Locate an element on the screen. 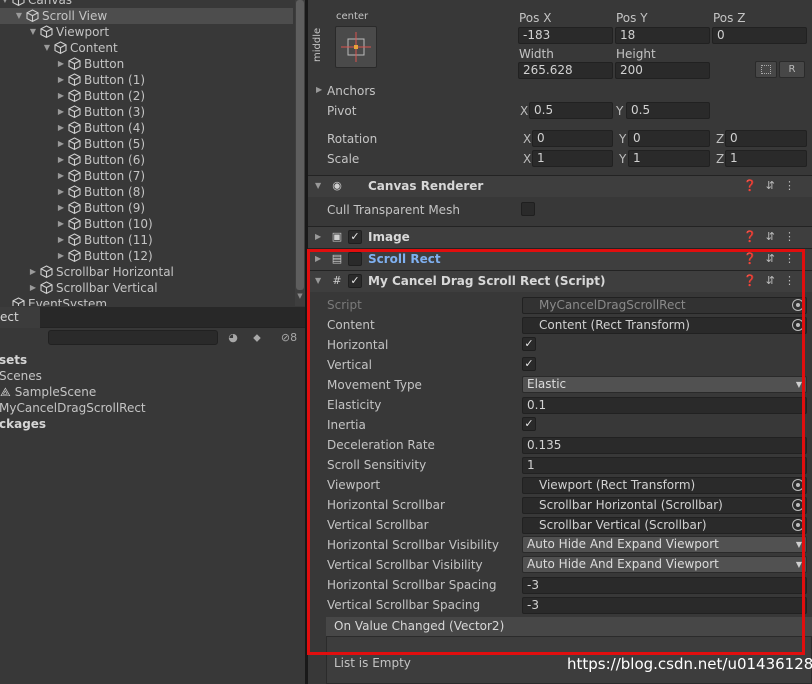 The image size is (812, 684). hierarchy-item: ▶ Button (10) is located at coordinates (146, 224).